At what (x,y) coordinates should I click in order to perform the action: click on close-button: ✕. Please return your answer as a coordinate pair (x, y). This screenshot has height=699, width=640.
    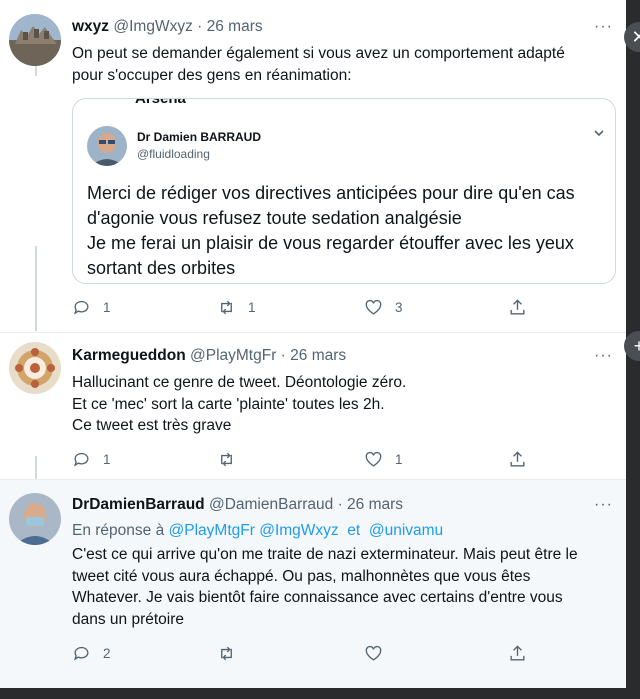
    Looking at the image, I should click on (632, 37).